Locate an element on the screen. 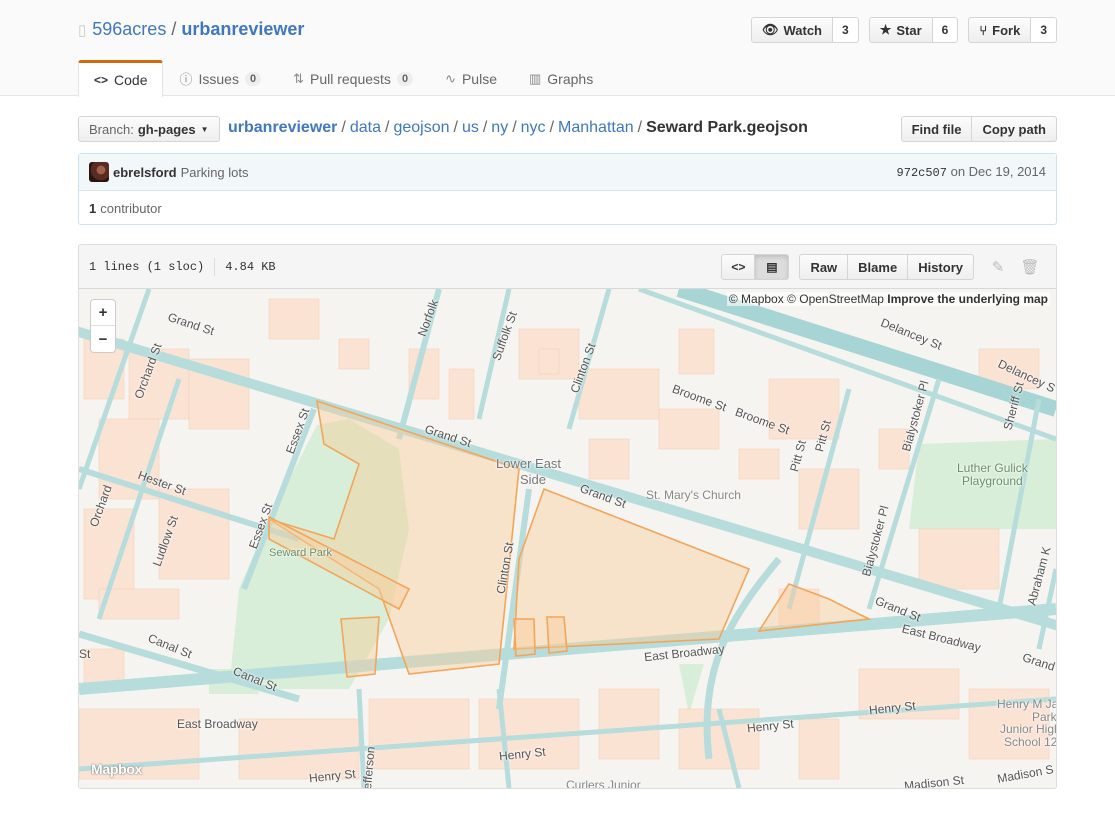 Image resolution: width=1115 pixels, height=823 pixels. repo-book-icon: ▯ is located at coordinates (82, 30).